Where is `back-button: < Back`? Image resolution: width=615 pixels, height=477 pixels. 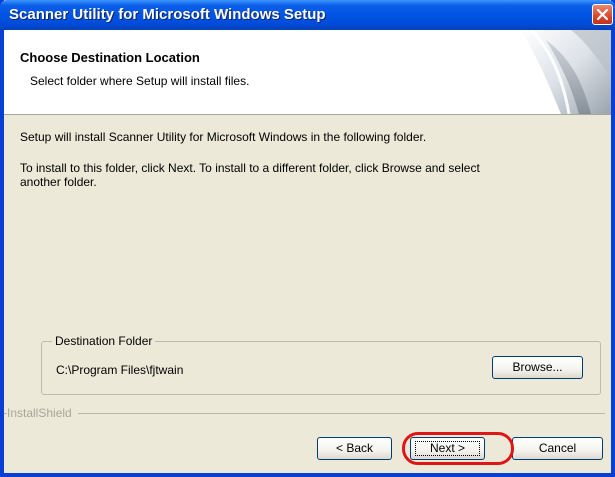
back-button: < Back is located at coordinates (354, 448).